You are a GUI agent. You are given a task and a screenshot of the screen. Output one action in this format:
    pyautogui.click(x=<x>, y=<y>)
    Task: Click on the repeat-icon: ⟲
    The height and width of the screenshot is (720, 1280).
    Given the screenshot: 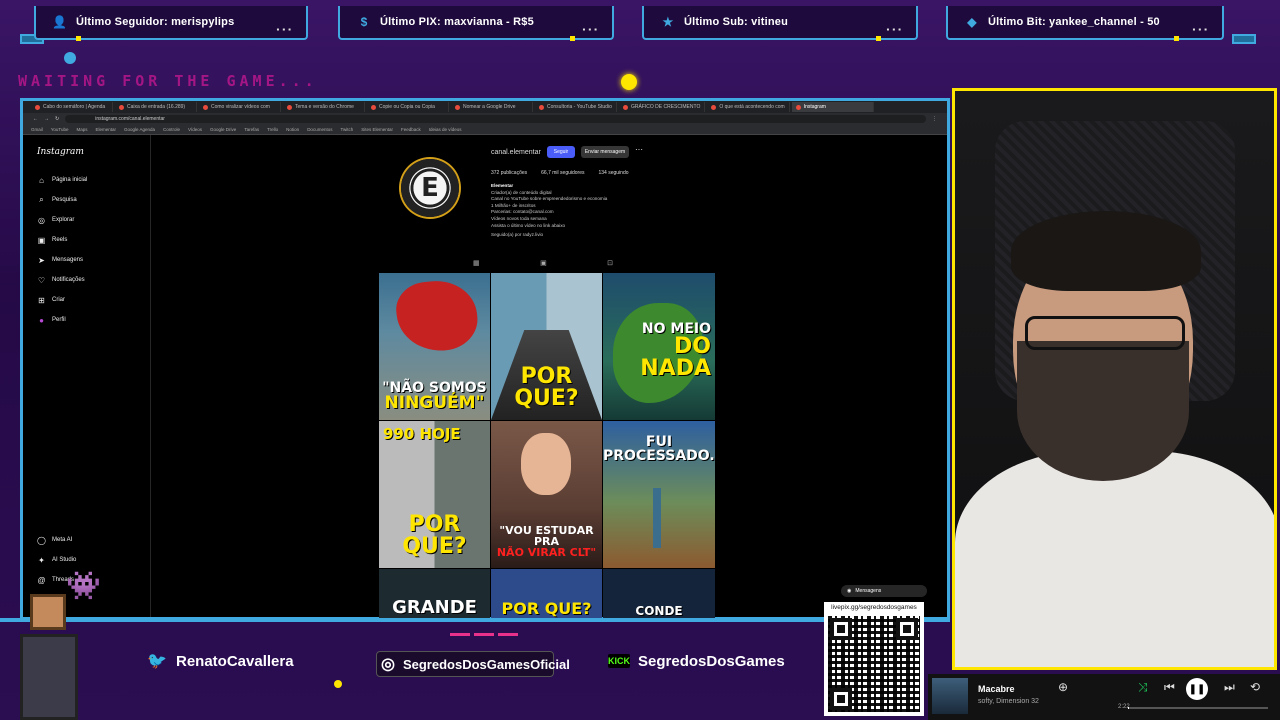 What is the action you would take?
    pyautogui.click(x=1255, y=687)
    